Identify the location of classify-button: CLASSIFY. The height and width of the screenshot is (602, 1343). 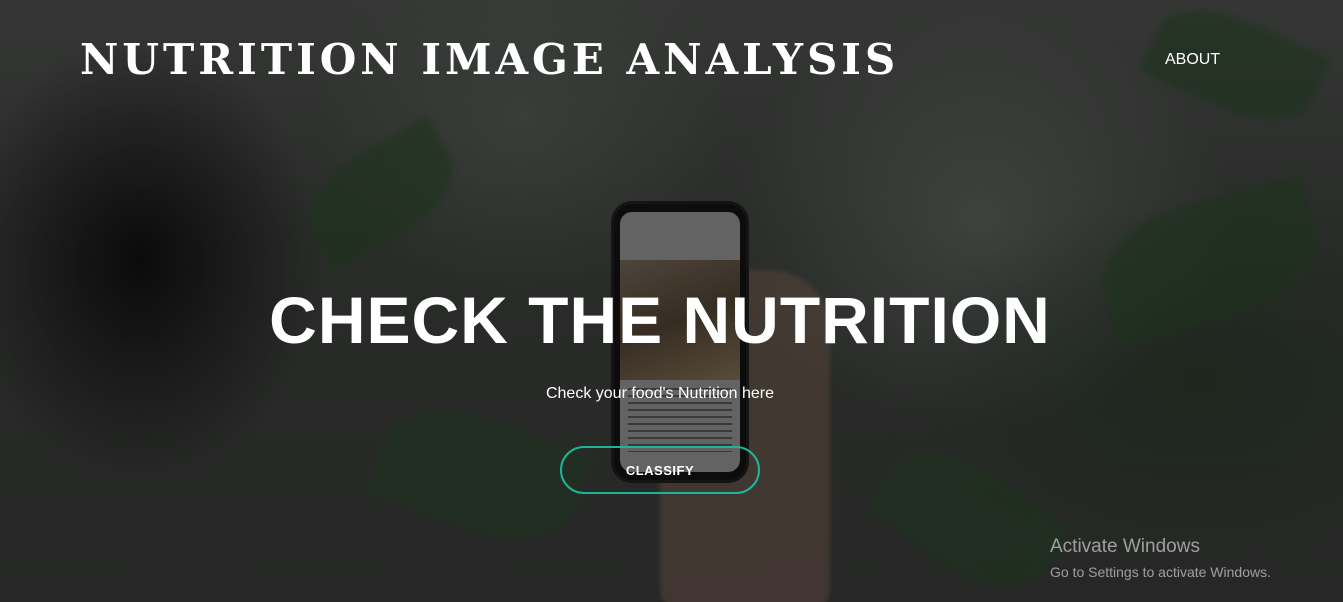
(660, 470).